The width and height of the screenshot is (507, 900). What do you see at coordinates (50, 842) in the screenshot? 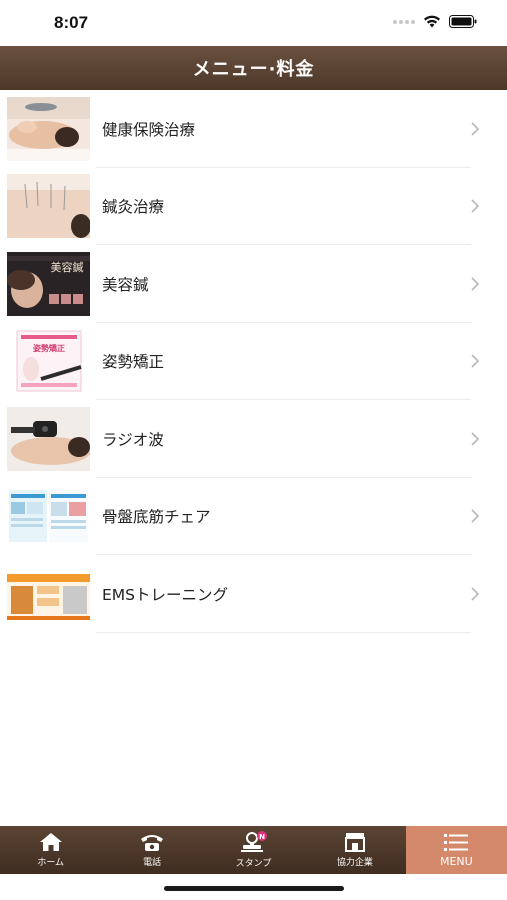
I see `home-icon` at bounding box center [50, 842].